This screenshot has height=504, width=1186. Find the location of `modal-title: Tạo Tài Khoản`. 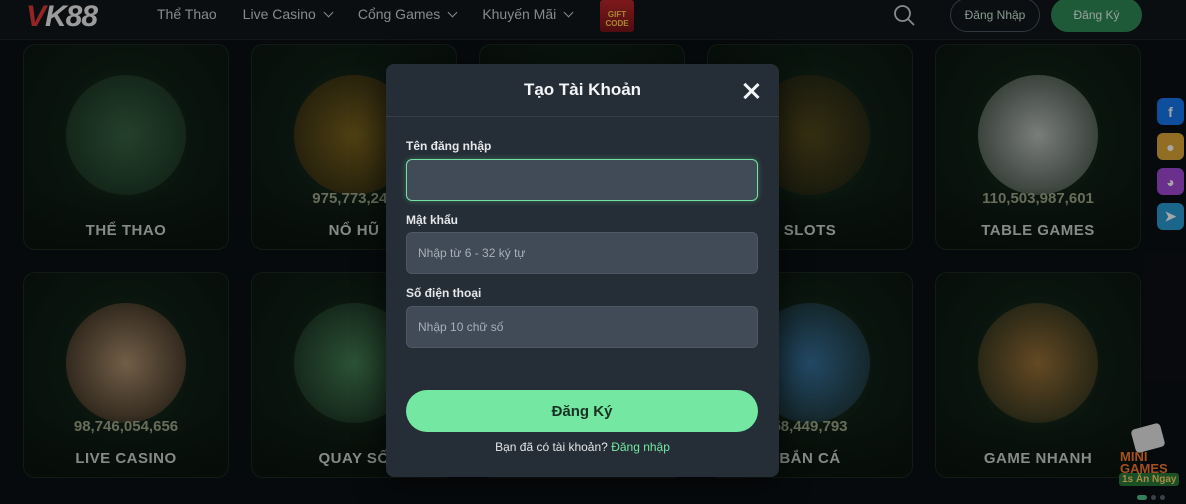

modal-title: Tạo Tài Khoản is located at coordinates (582, 89).